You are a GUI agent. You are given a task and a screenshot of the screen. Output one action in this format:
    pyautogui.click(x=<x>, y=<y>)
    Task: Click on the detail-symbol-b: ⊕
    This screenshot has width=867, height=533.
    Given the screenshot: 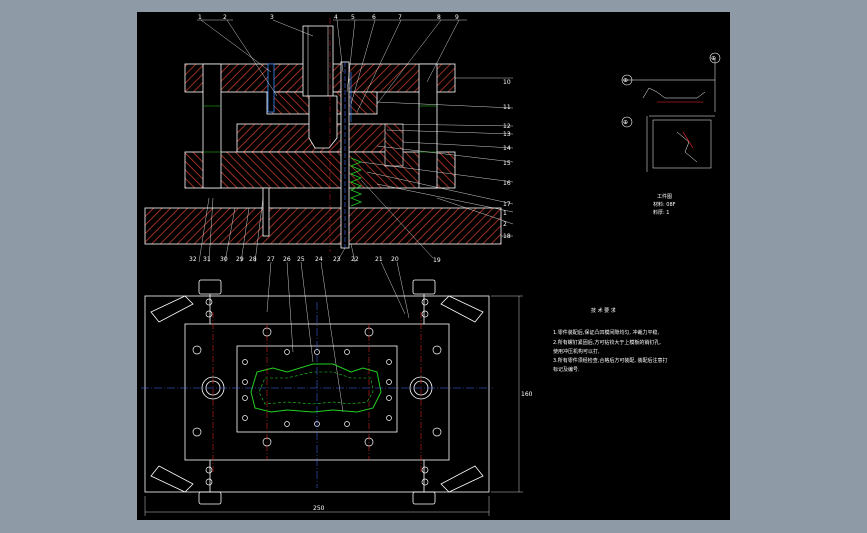 What is the action you would take?
    pyautogui.click(x=625, y=122)
    